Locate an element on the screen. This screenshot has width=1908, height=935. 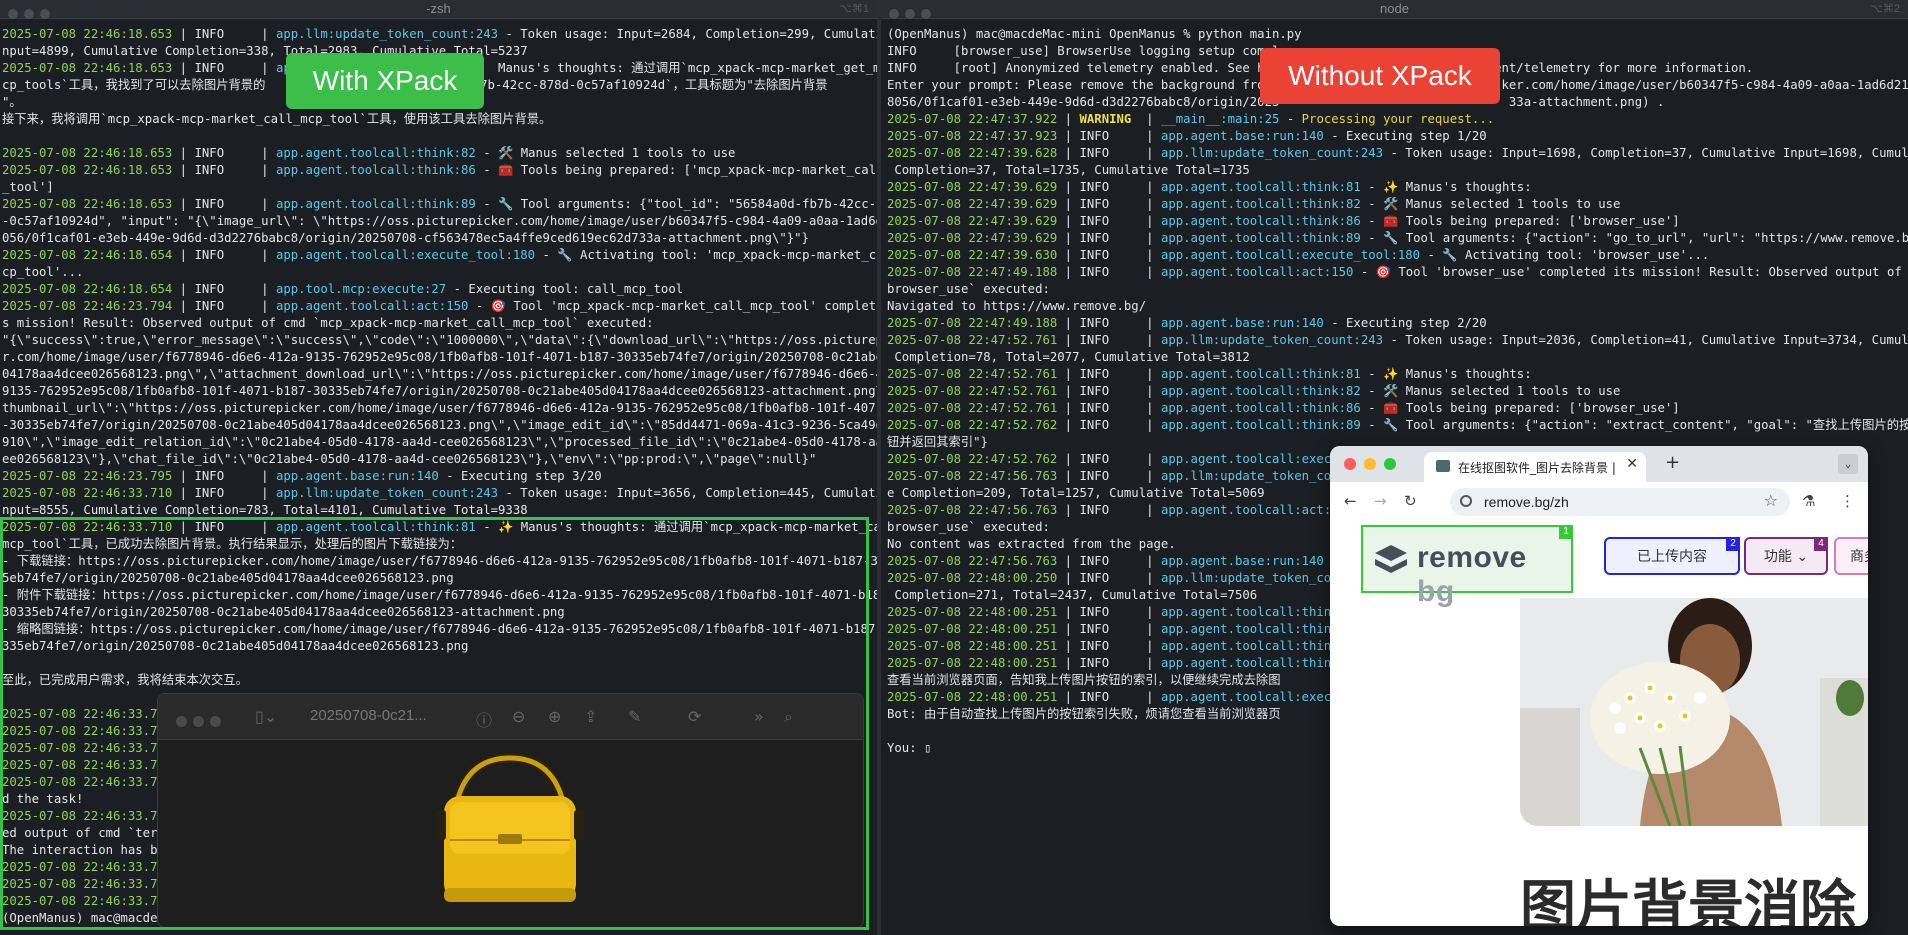
terminal-line: Navigated to https://www.remove.bg/ is located at coordinates (1397, 306).